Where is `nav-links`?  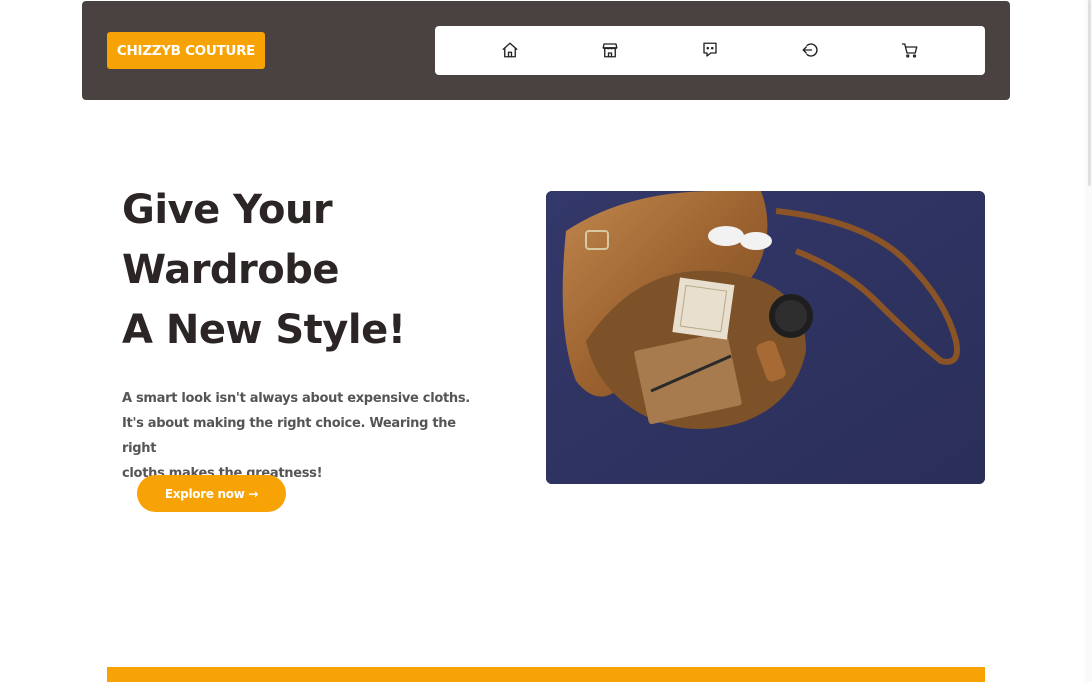 nav-links is located at coordinates (710, 50).